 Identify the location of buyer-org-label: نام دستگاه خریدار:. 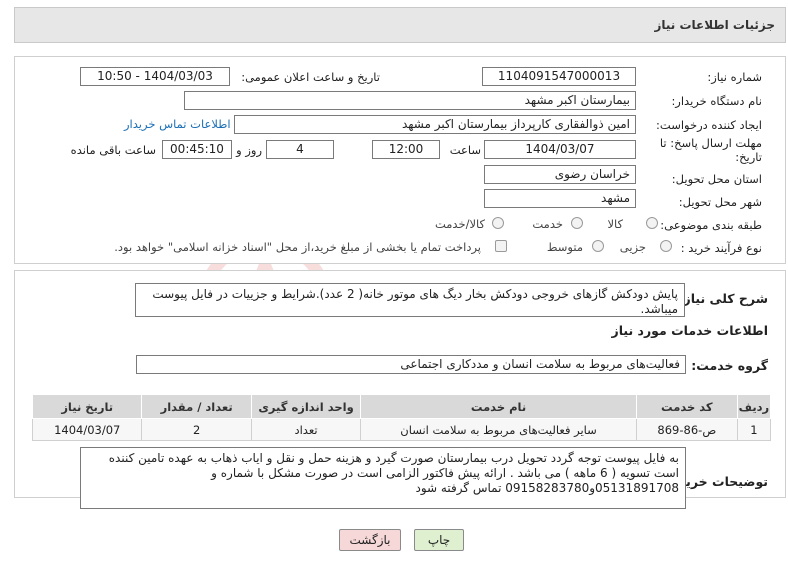
(716, 101).